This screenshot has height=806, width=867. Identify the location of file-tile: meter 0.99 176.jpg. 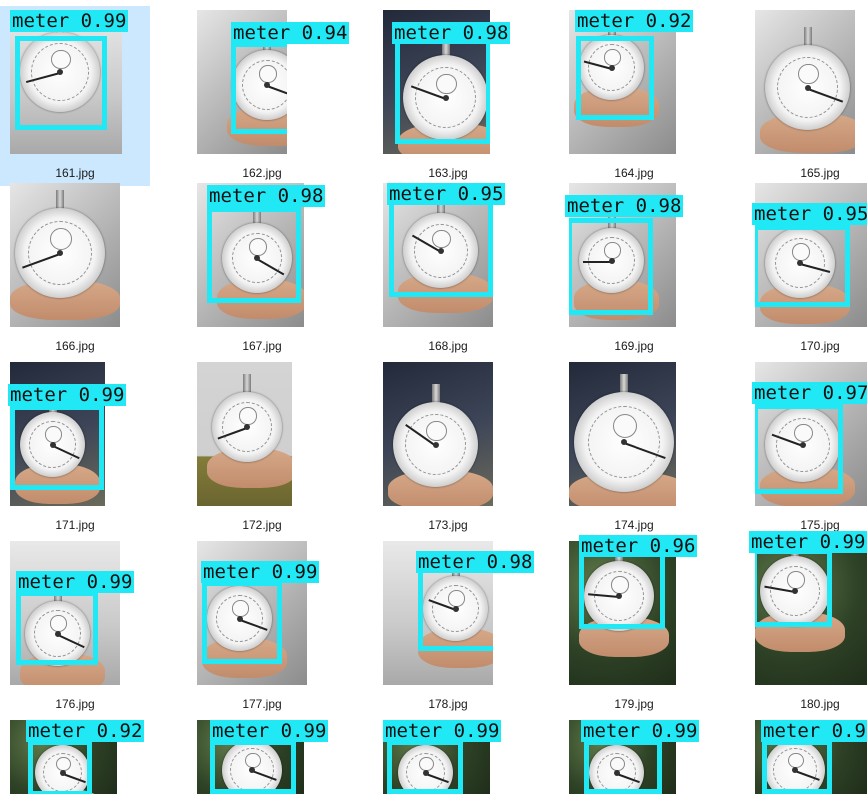
(75, 627).